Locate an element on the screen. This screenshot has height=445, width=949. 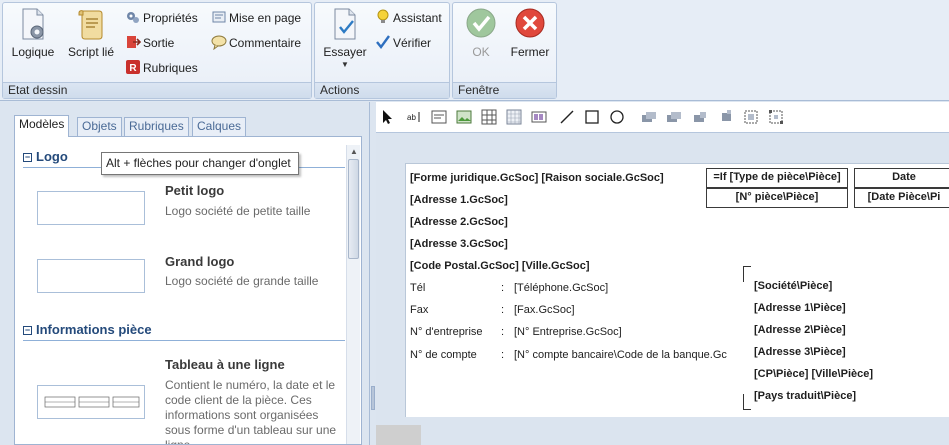
date-value-cell: [Date Pièce\Pi is located at coordinates (901, 198).